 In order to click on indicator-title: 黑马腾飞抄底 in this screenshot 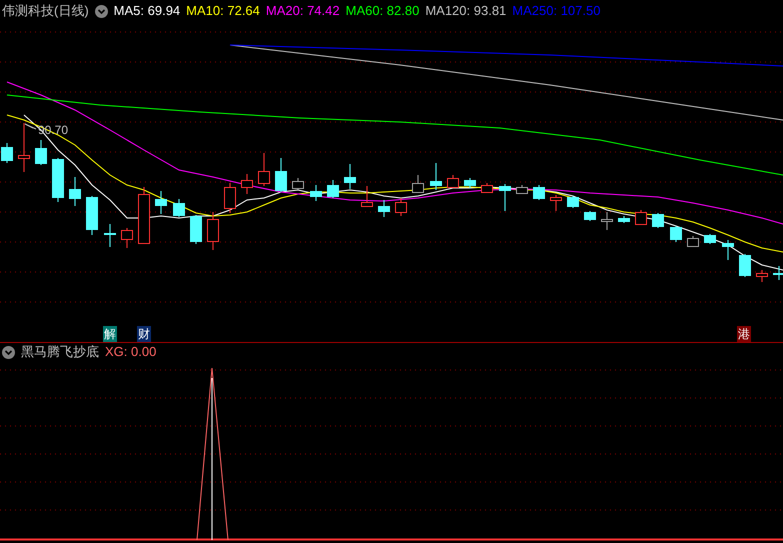, I will do `click(60, 352)`.